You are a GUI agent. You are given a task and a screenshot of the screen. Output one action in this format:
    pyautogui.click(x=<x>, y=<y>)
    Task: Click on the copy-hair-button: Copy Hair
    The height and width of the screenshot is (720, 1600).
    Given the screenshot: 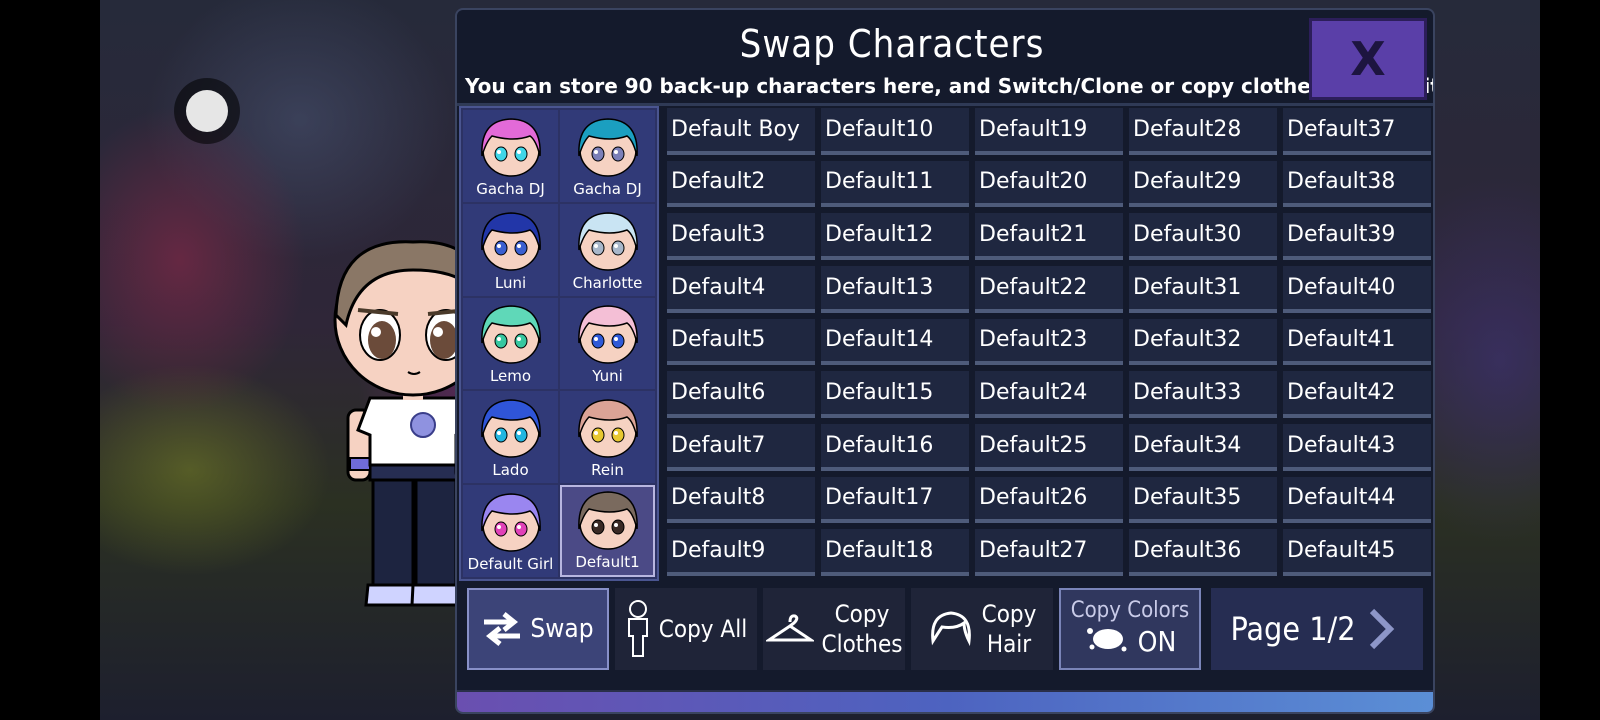 What is the action you would take?
    pyautogui.click(x=982, y=629)
    